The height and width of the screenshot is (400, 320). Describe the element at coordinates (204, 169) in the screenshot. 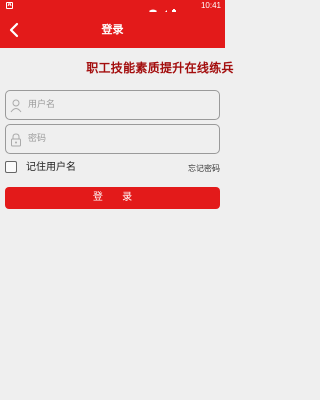

I see `forgot-password-link: 忘记密码` at that location.